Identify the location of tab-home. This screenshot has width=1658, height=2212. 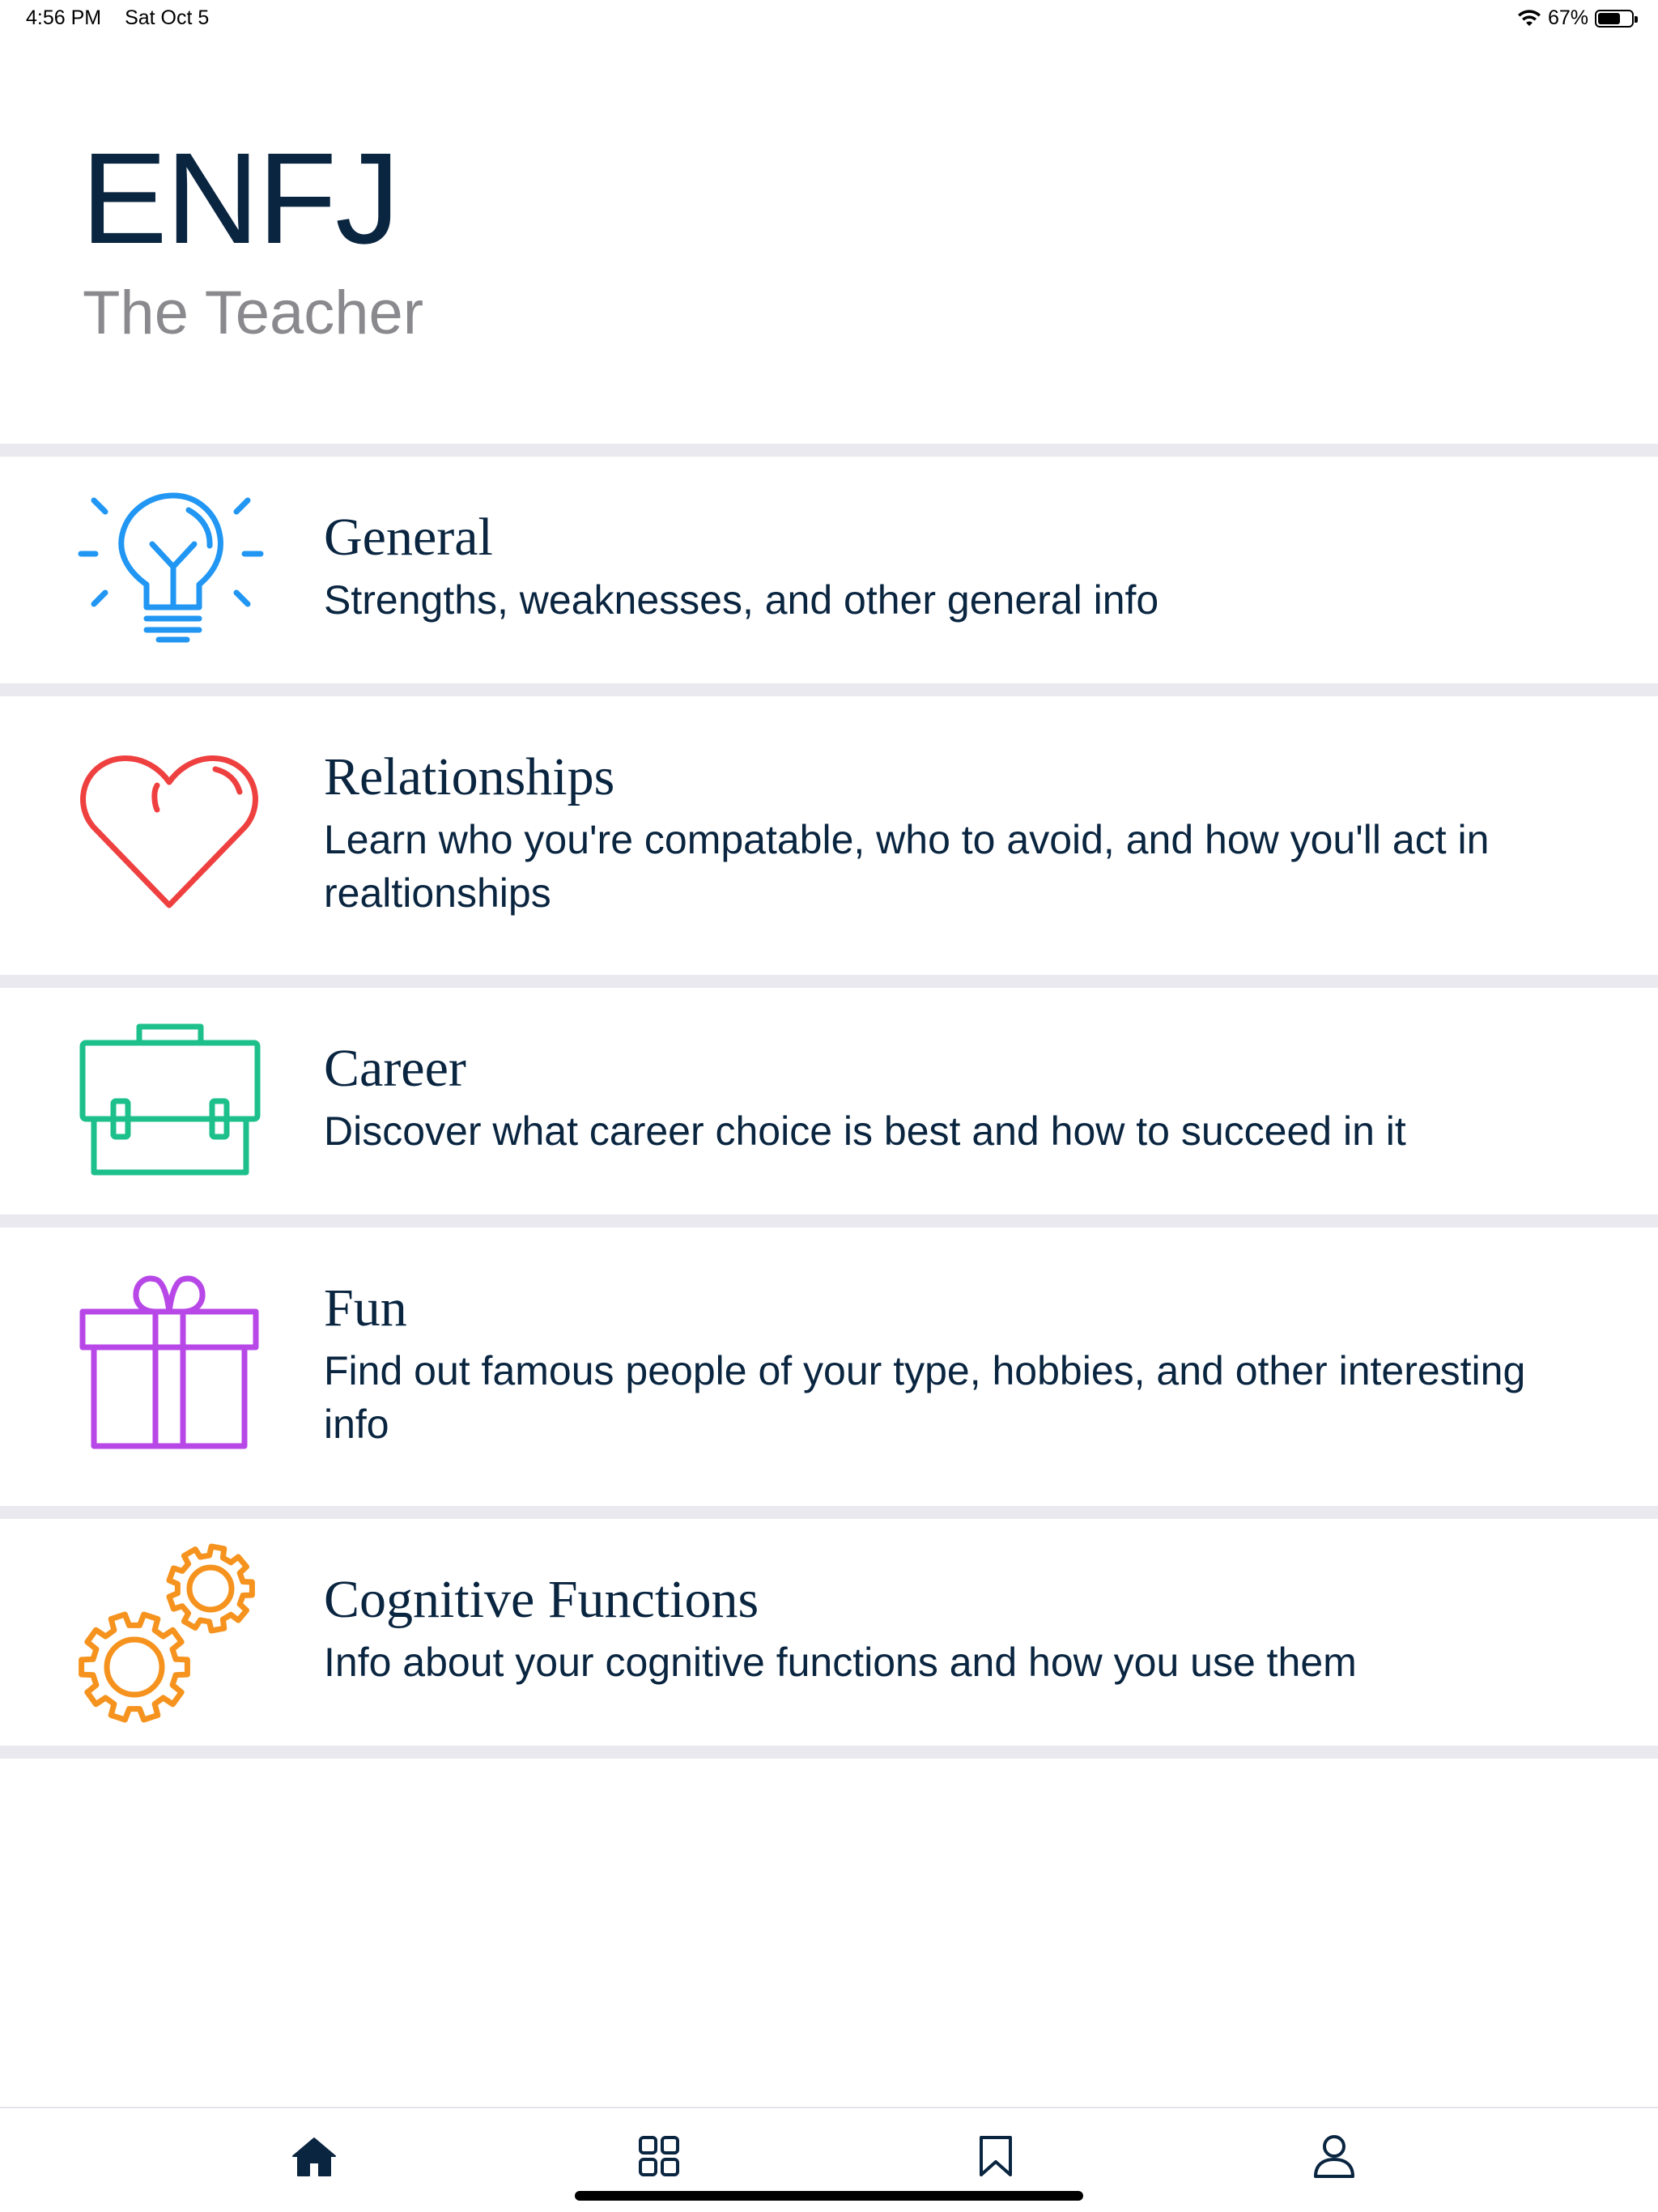
(314, 2156).